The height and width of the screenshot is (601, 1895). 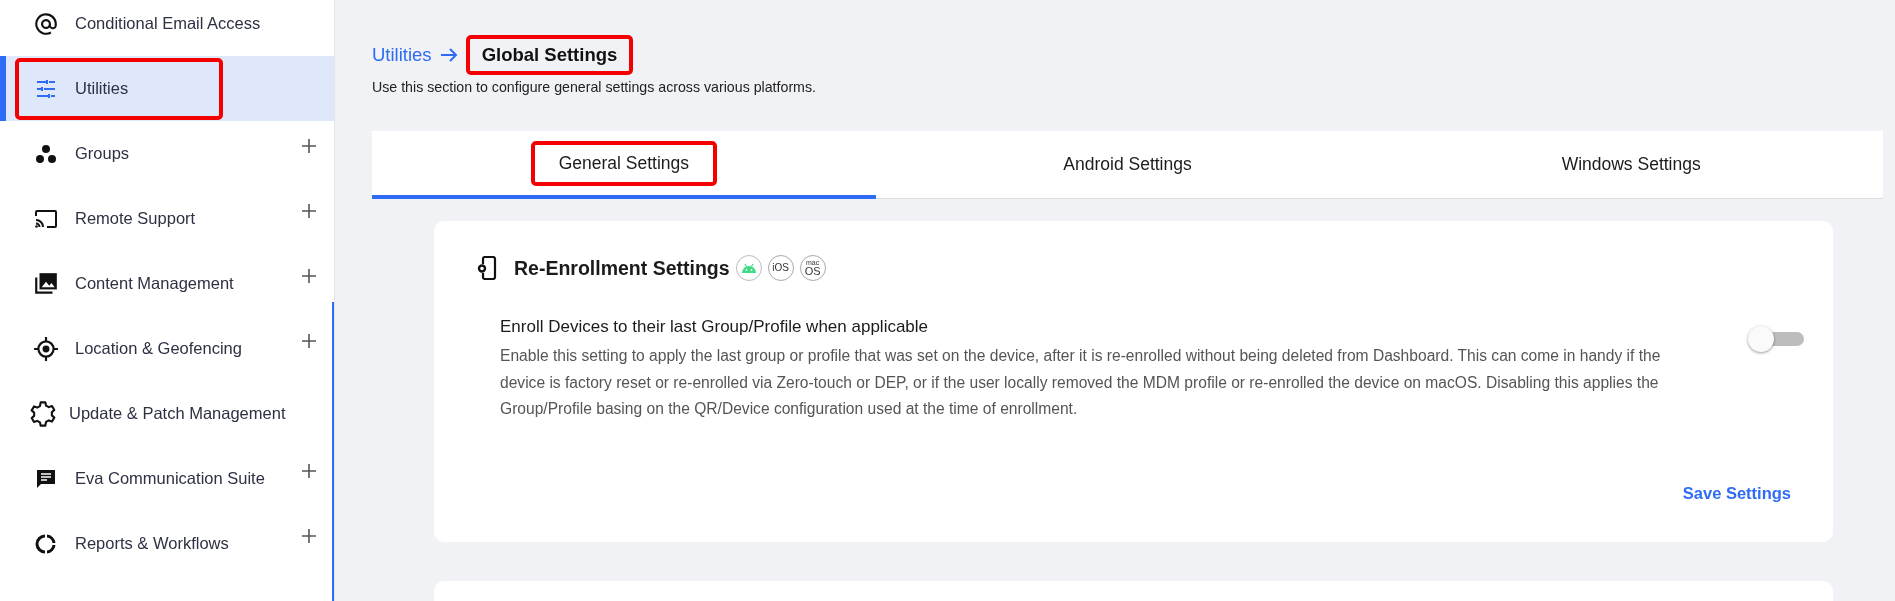 I want to click on sidebar-item: Reports & Workflows, so click(x=167, y=543).